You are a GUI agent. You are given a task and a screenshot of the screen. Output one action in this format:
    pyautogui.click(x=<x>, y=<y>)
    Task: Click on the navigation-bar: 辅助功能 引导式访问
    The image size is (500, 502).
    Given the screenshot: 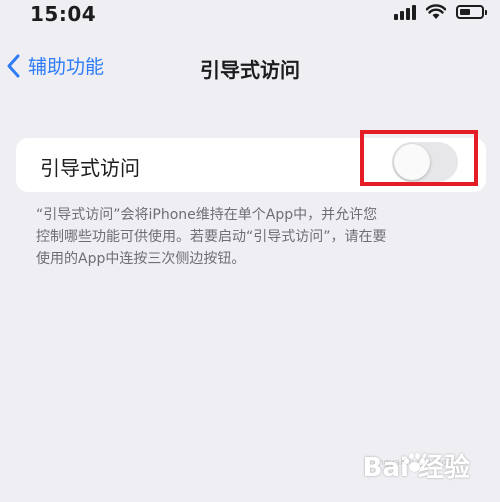 What is the action you would take?
    pyautogui.click(x=250, y=68)
    